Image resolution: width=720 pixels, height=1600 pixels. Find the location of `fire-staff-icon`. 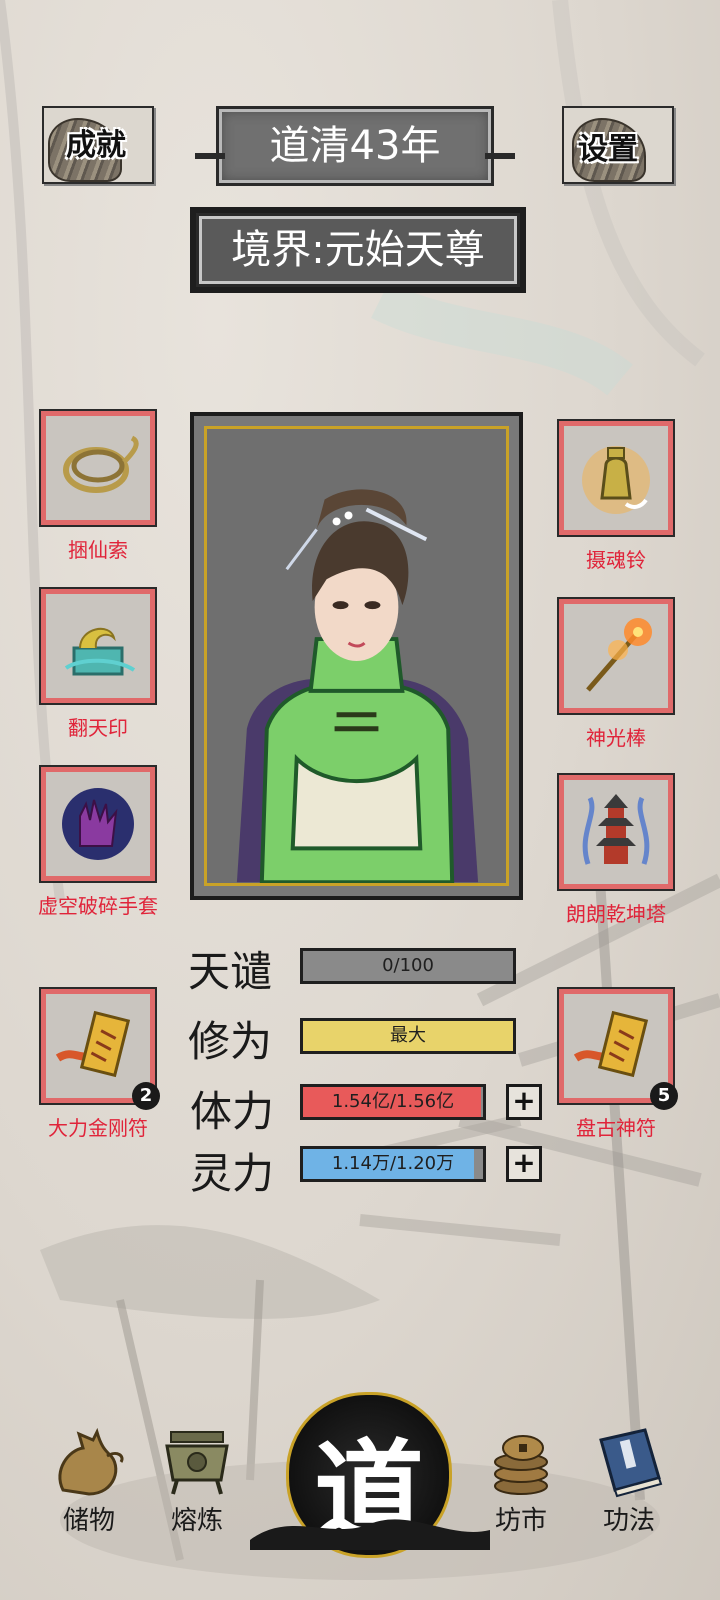

fire-staff-icon is located at coordinates (619, 655).